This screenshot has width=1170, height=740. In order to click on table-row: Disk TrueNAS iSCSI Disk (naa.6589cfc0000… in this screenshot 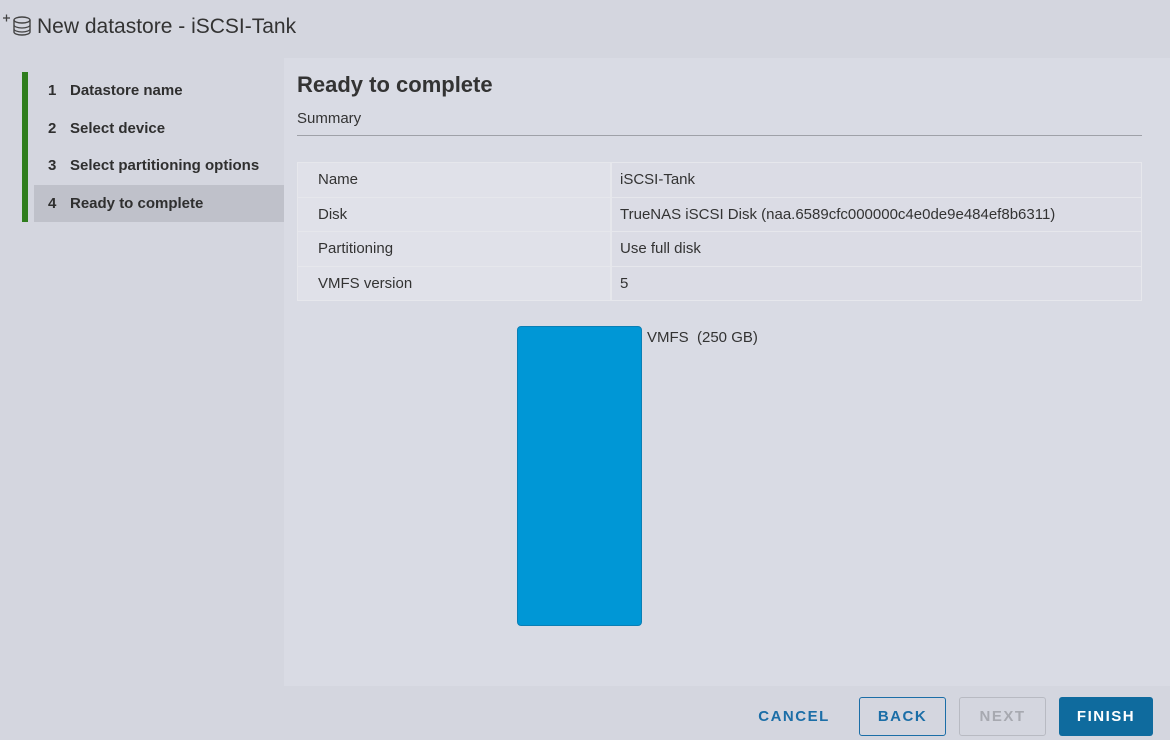, I will do `click(719, 214)`.